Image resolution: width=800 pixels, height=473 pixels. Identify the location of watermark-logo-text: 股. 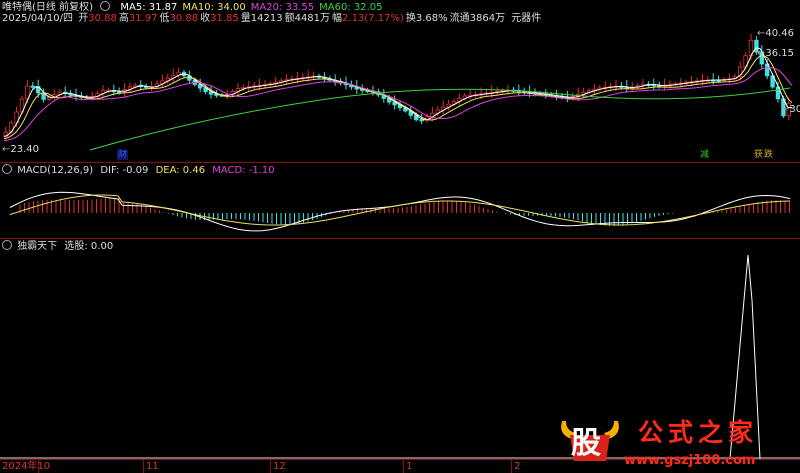
(586, 443).